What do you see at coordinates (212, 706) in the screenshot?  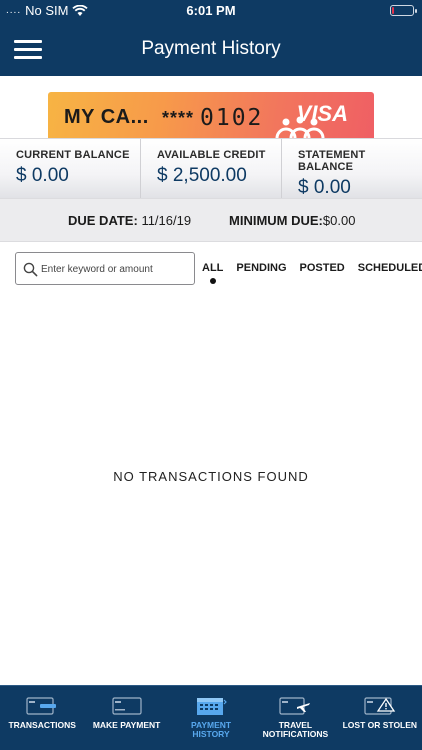 I see `calendar-icon` at bounding box center [212, 706].